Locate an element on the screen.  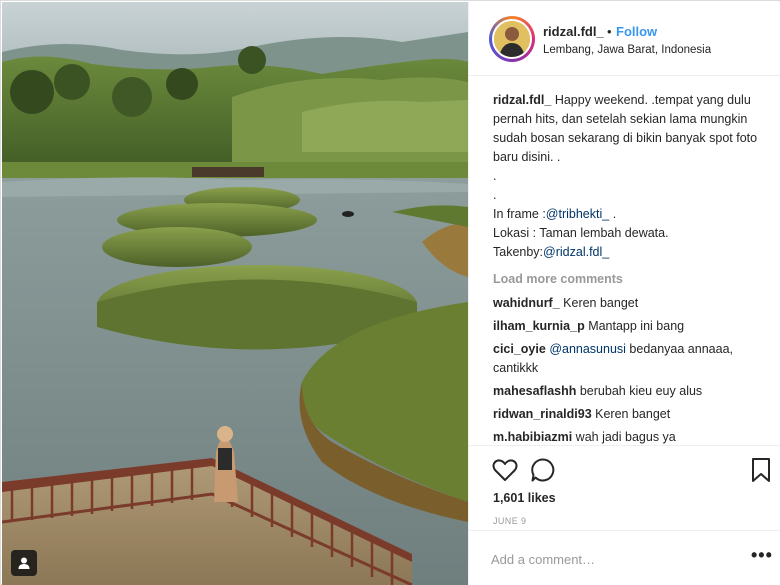
comment-item: mahesaflashh berubah kieu euy alus is located at coordinates (626, 391).